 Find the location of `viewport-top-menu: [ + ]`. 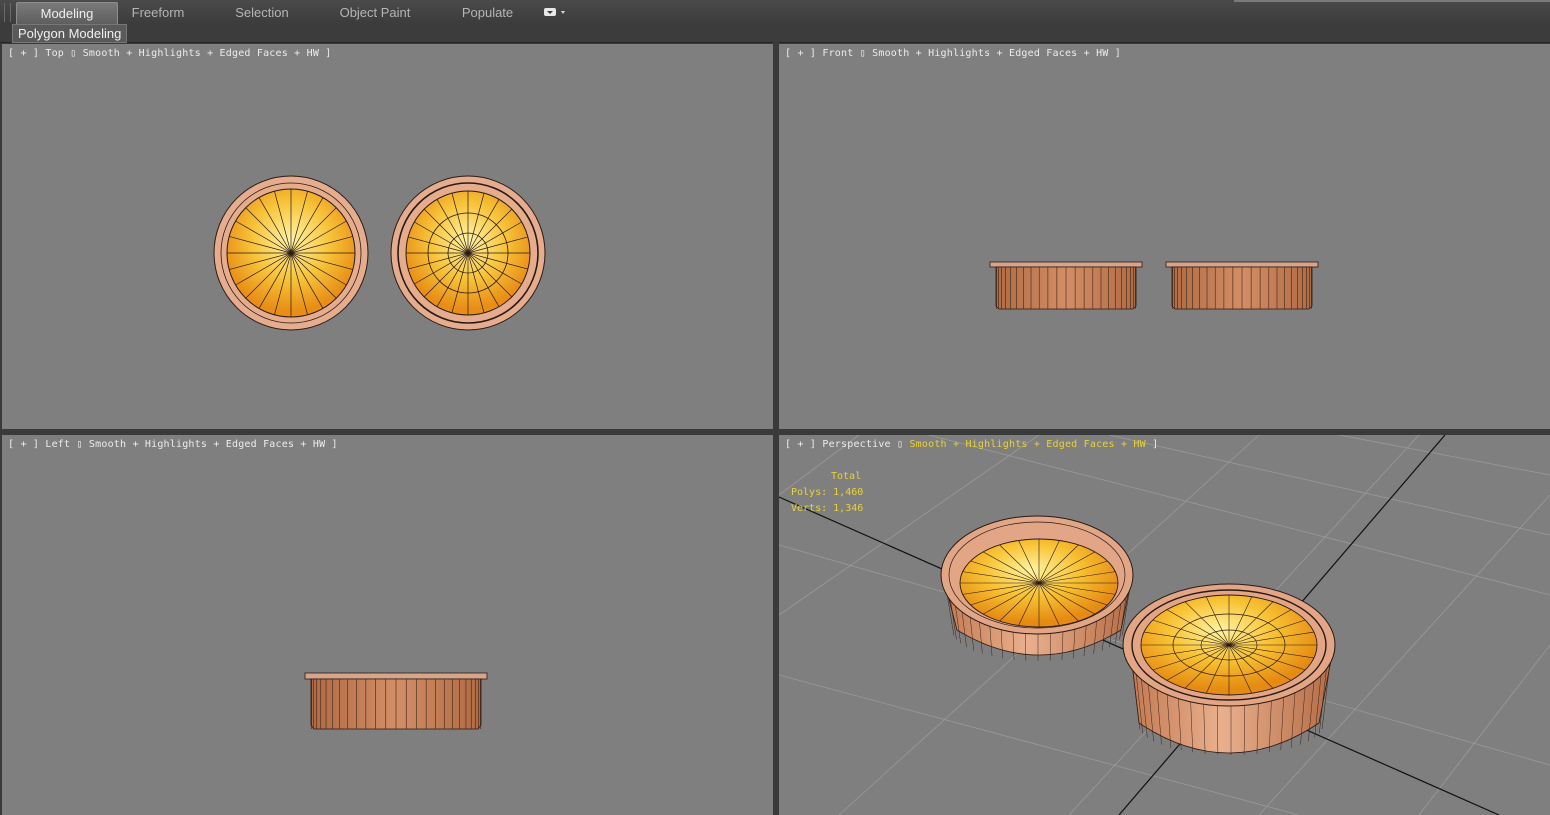

viewport-top-menu: [ + ] is located at coordinates (23, 53).